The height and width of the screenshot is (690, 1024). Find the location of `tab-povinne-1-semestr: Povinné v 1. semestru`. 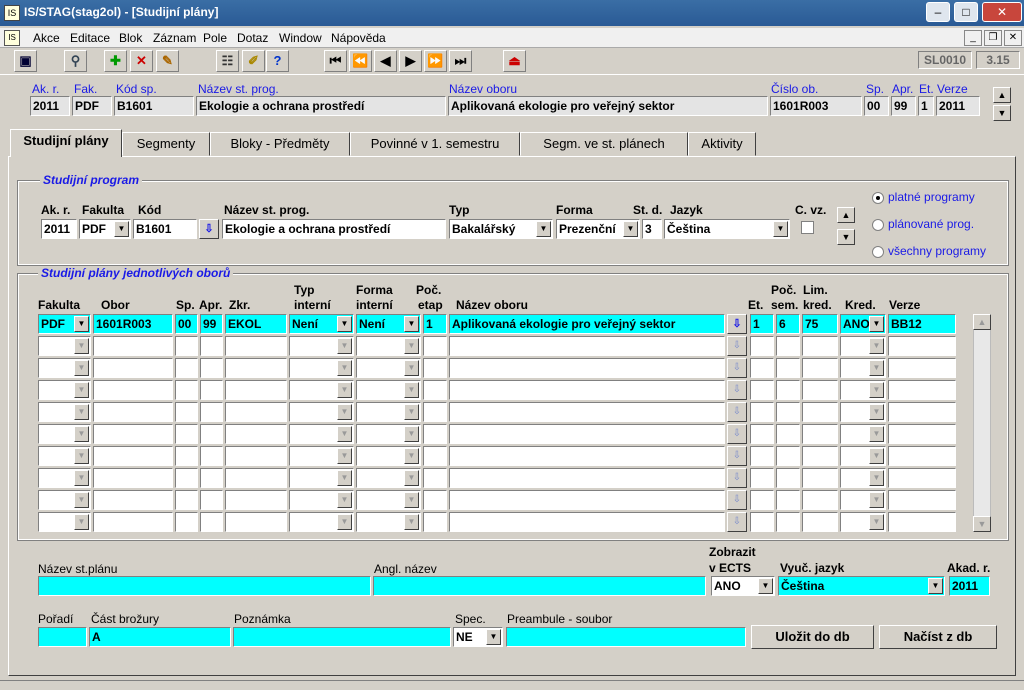

tab-povinne-1-semestr: Povinné v 1. semestru is located at coordinates (435, 144).